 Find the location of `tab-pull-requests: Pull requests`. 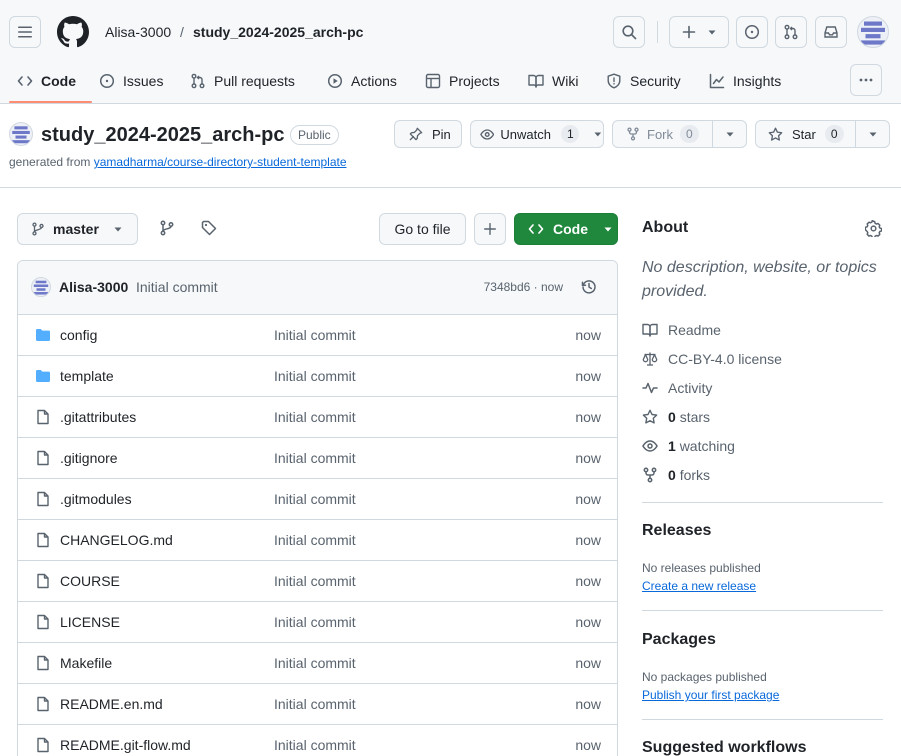

tab-pull-requests: Pull requests is located at coordinates (242, 81).